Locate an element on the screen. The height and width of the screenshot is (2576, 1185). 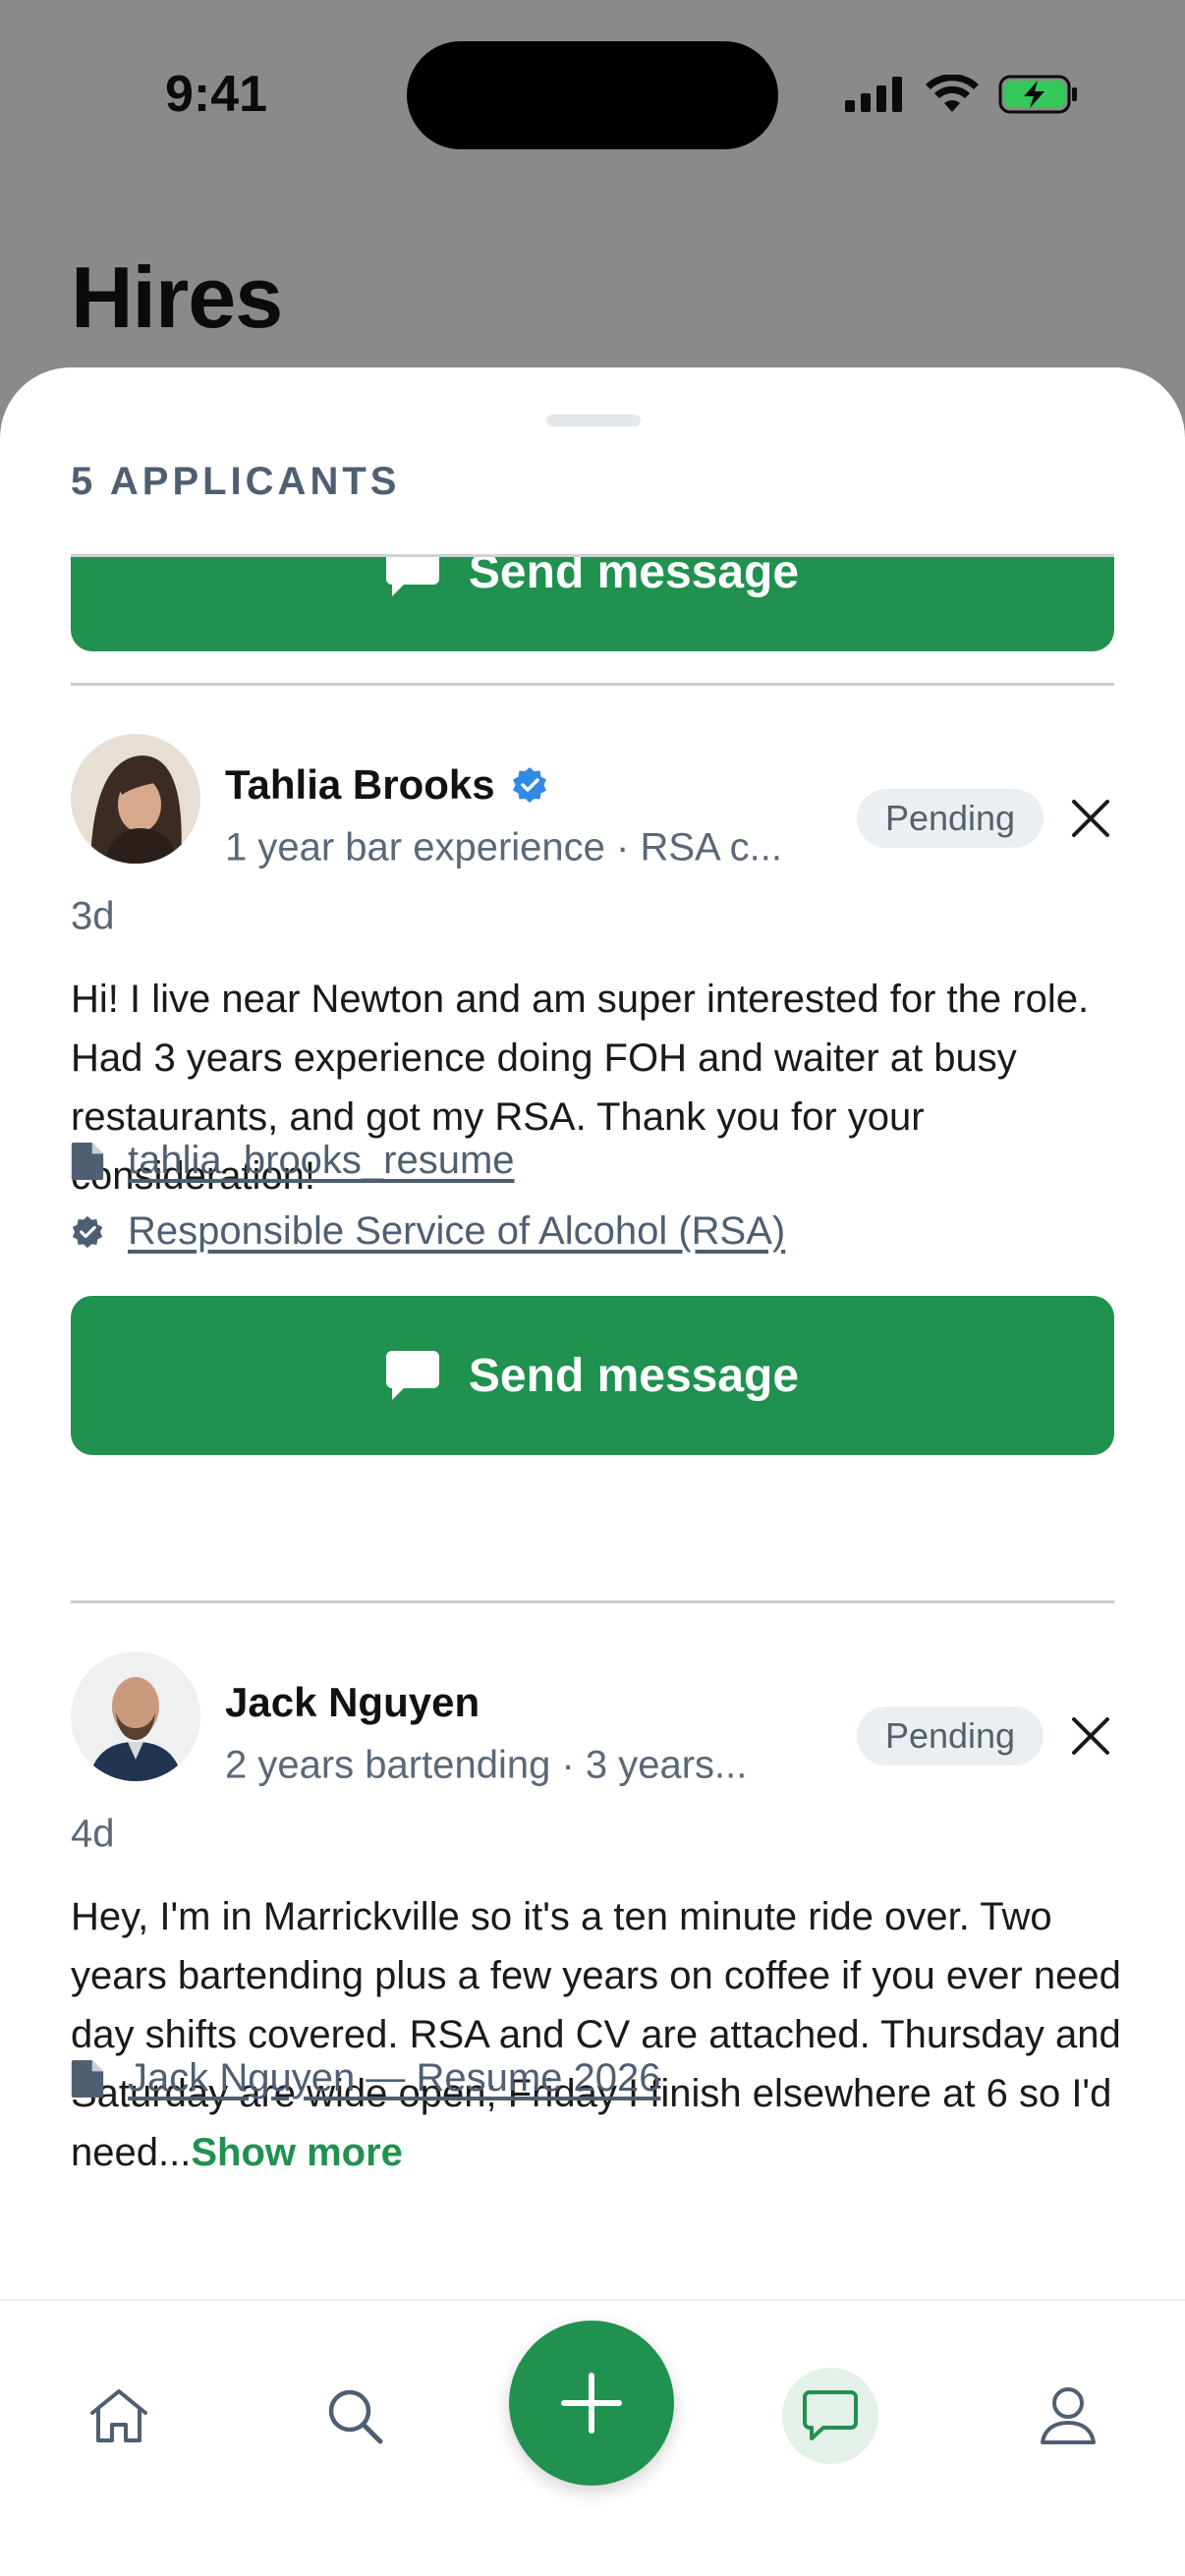
nav-search is located at coordinates (355, 2416).